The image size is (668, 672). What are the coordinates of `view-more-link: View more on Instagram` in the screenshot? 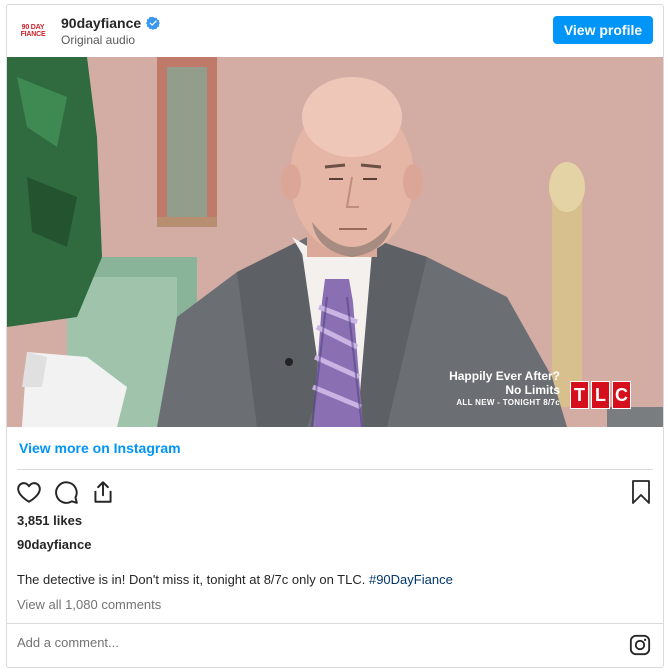 It's located at (100, 448).